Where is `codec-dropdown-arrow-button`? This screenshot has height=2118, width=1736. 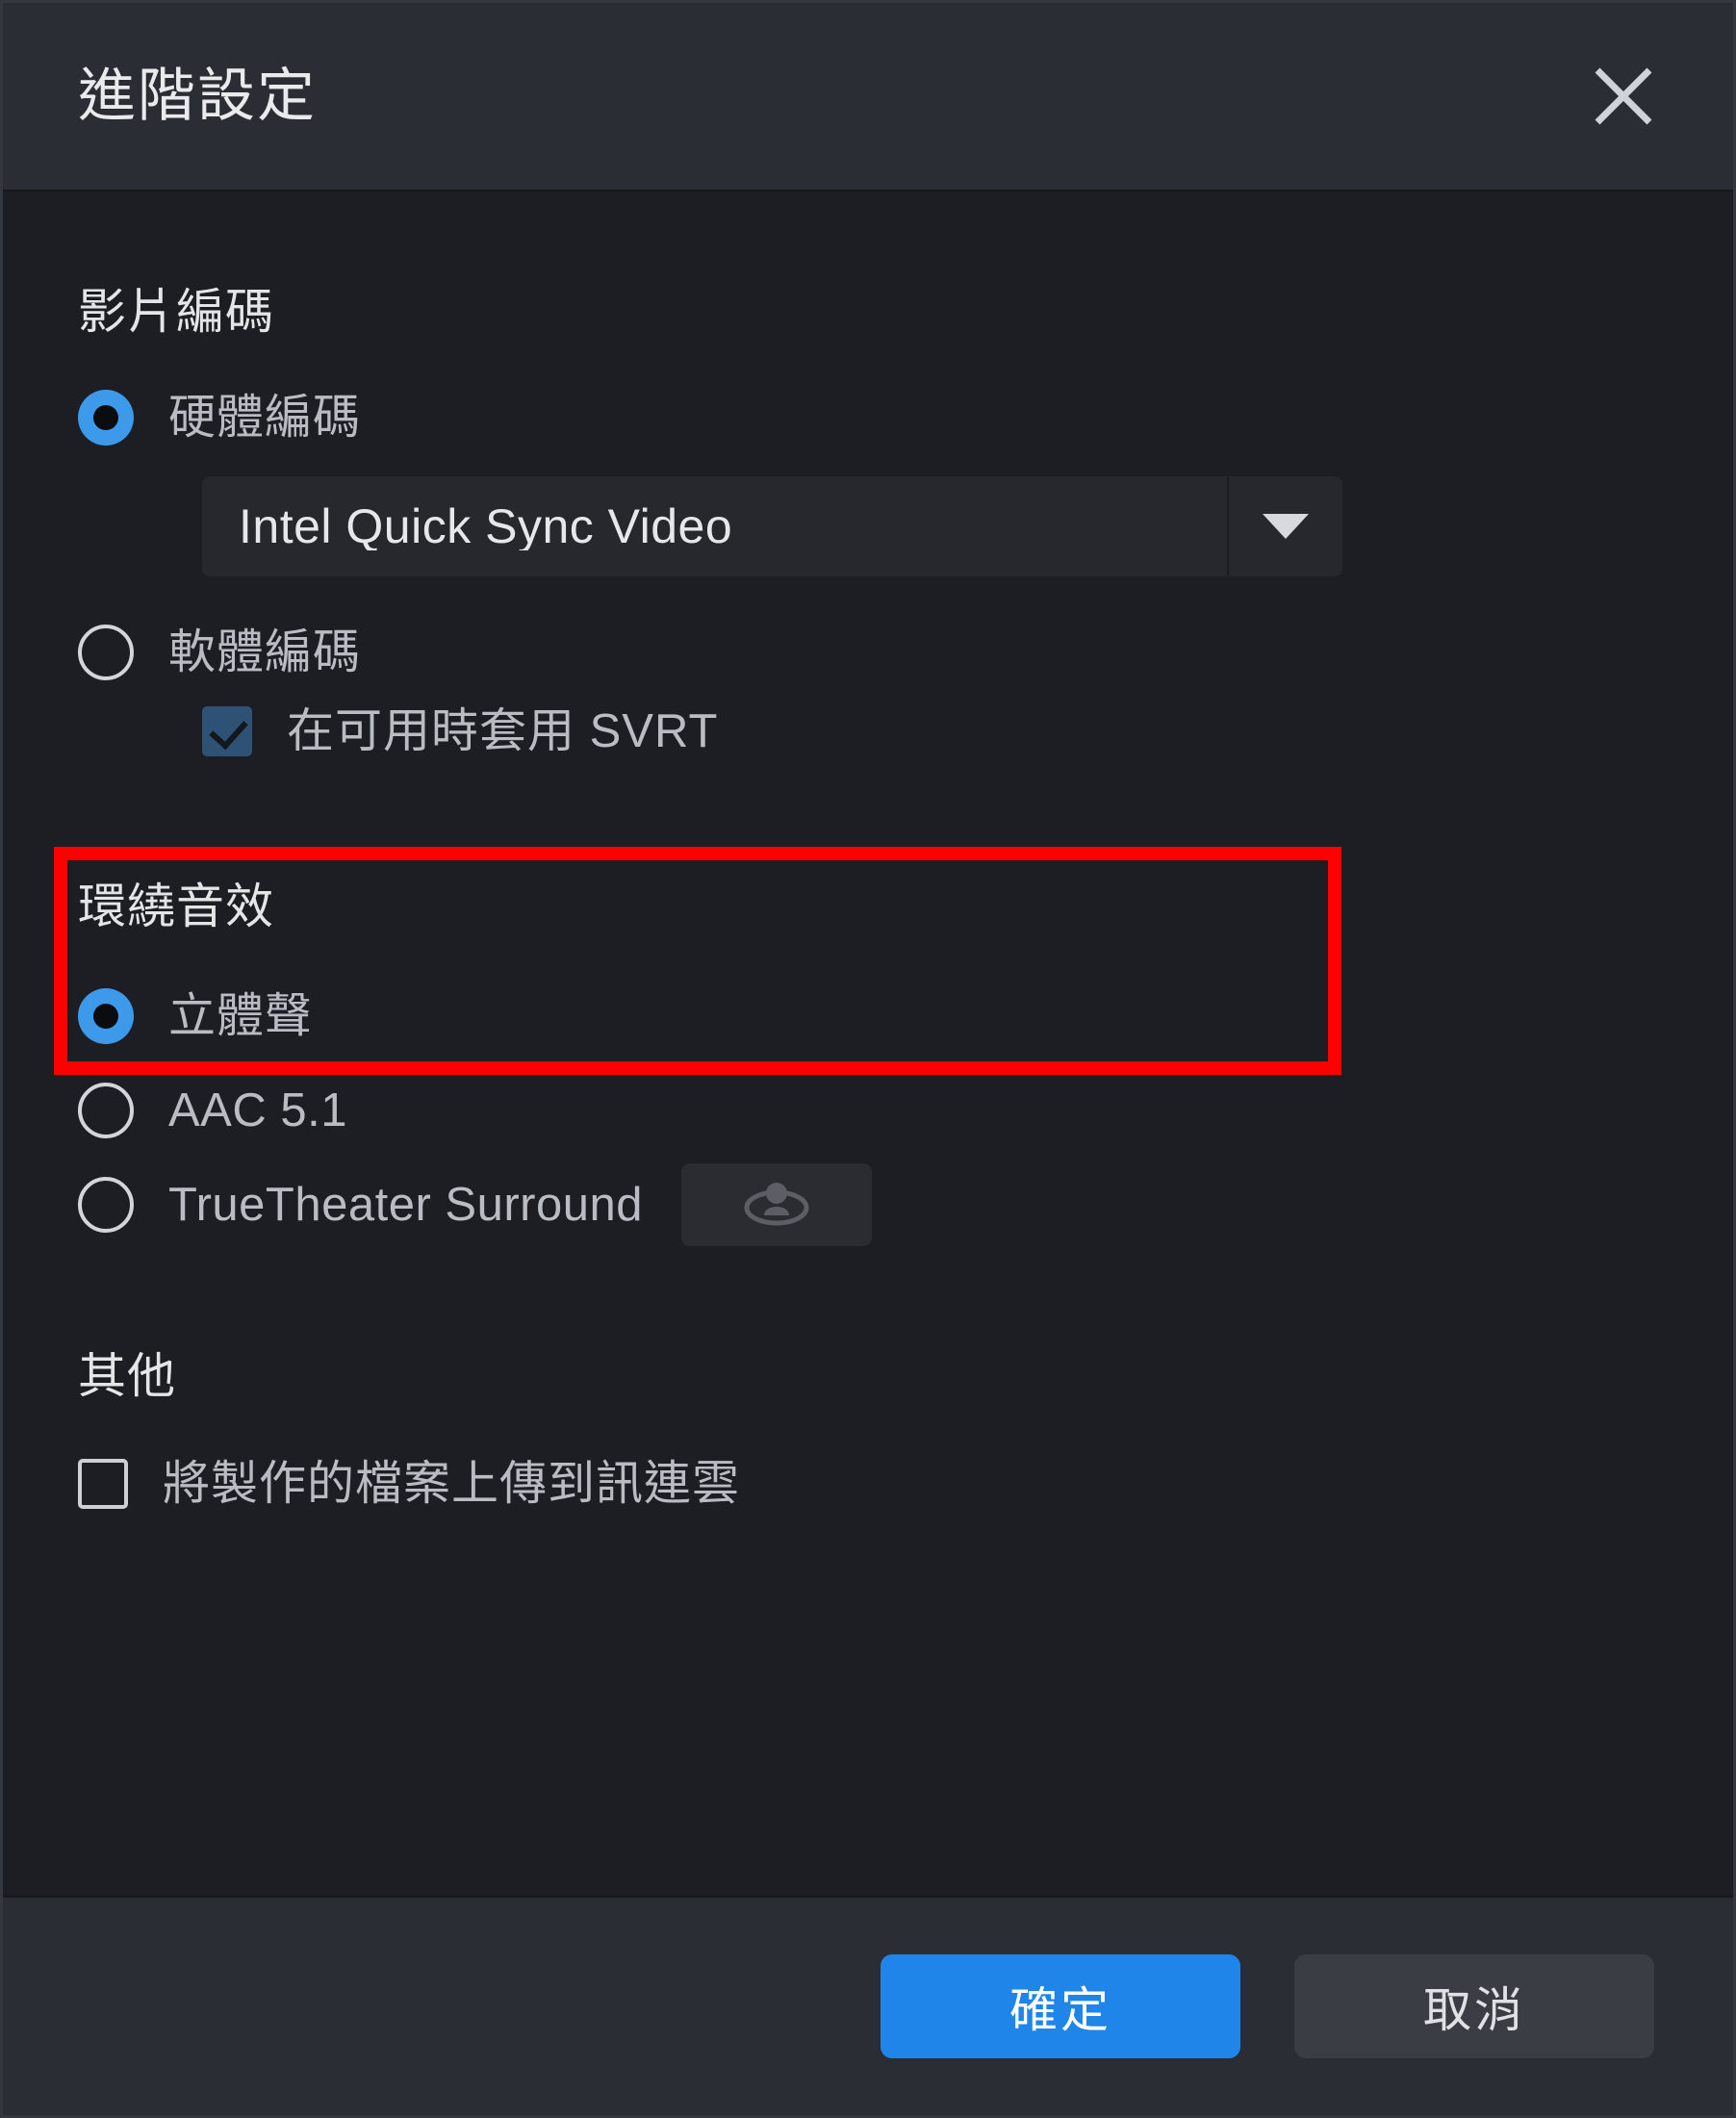 codec-dropdown-arrow-button is located at coordinates (1284, 526).